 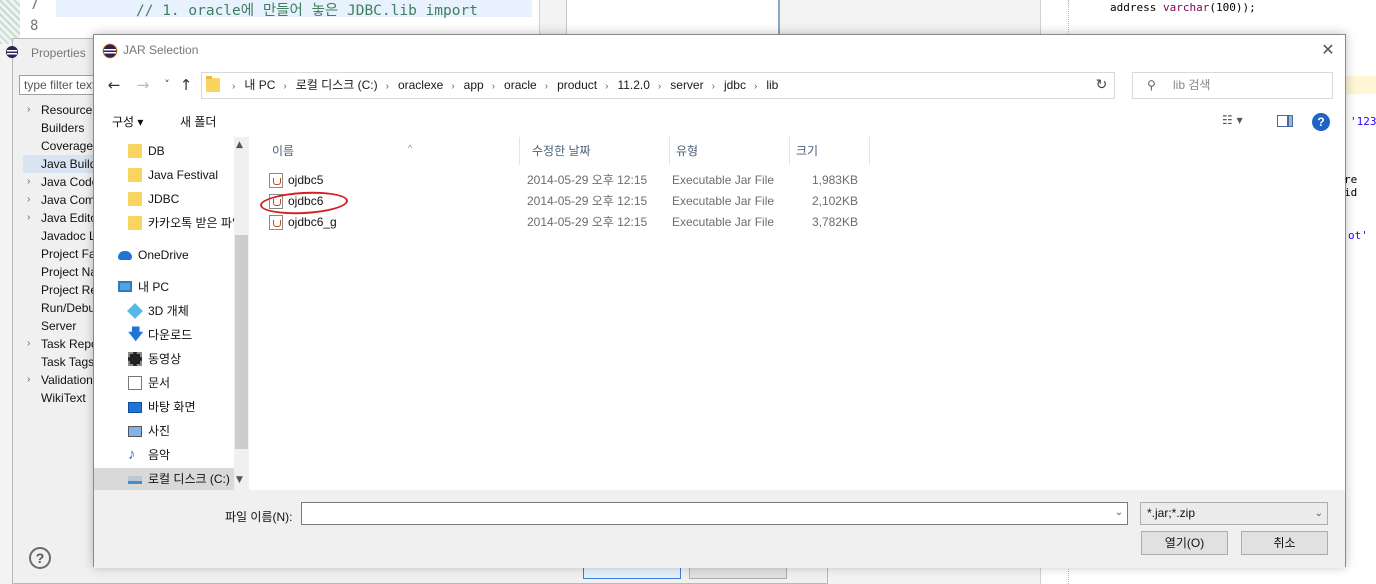 What do you see at coordinates (730, 151) in the screenshot?
I see `column-header-type: 유형` at bounding box center [730, 151].